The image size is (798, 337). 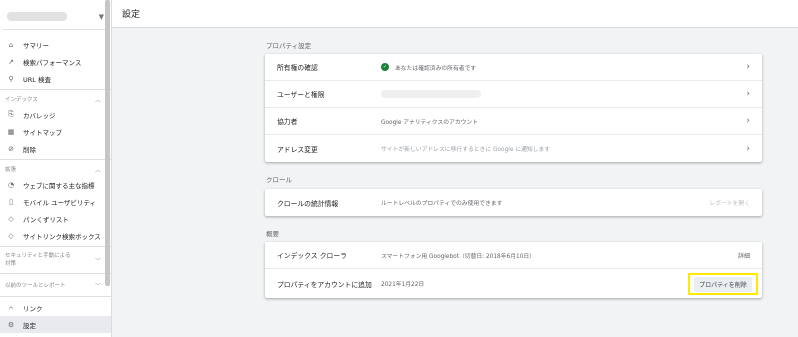 What do you see at coordinates (513, 94) in the screenshot?
I see `row-users-permissions: ユーザーと権限 ›` at bounding box center [513, 94].